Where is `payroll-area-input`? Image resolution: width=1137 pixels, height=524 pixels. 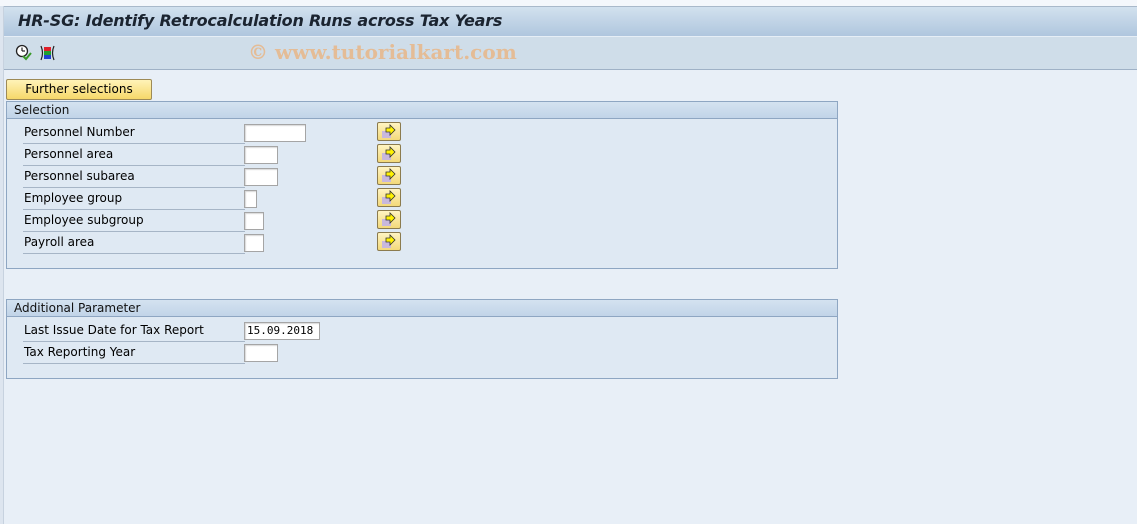
payroll-area-input is located at coordinates (254, 243).